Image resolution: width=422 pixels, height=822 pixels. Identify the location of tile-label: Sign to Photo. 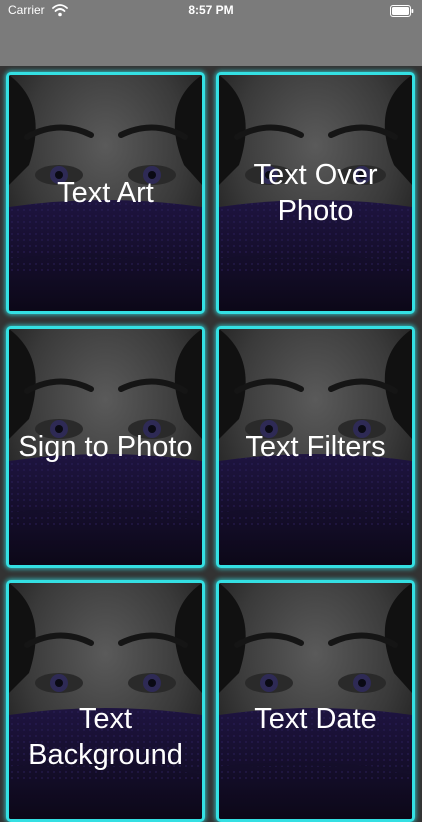
(105, 447).